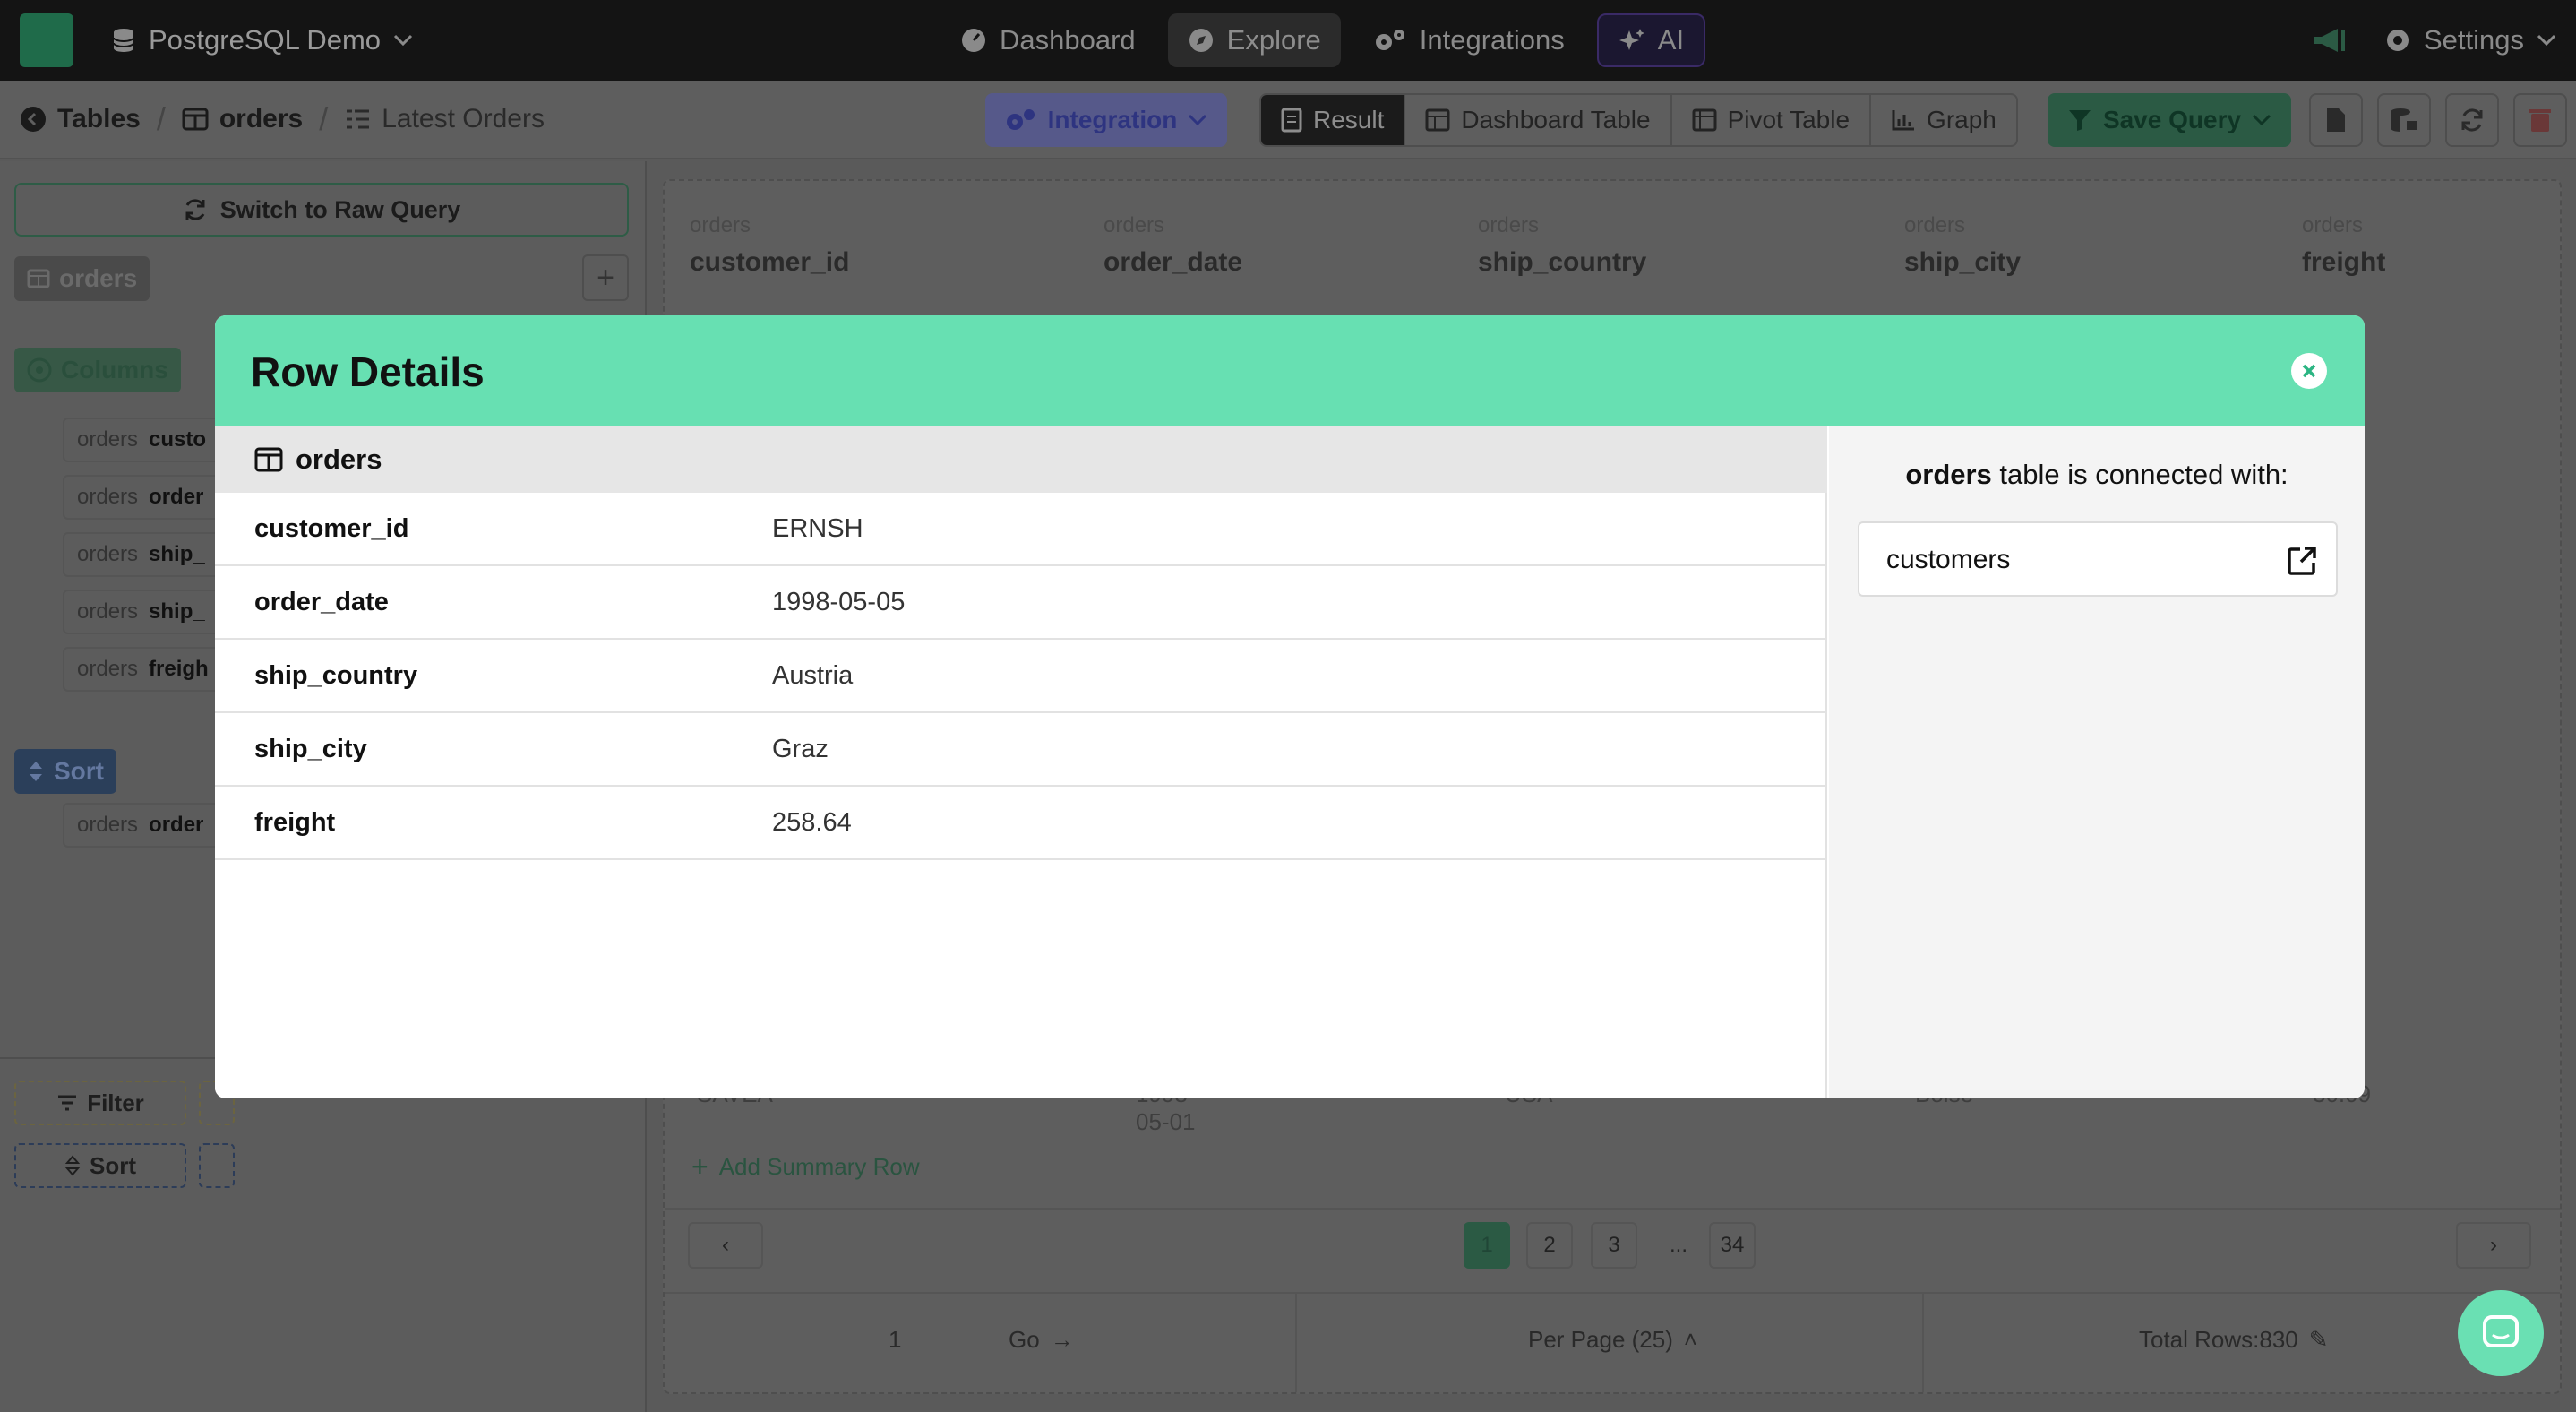 This screenshot has width=2576, height=1412. Describe the element at coordinates (80, 119) in the screenshot. I see `breadcrumb-tables: Tables` at that location.